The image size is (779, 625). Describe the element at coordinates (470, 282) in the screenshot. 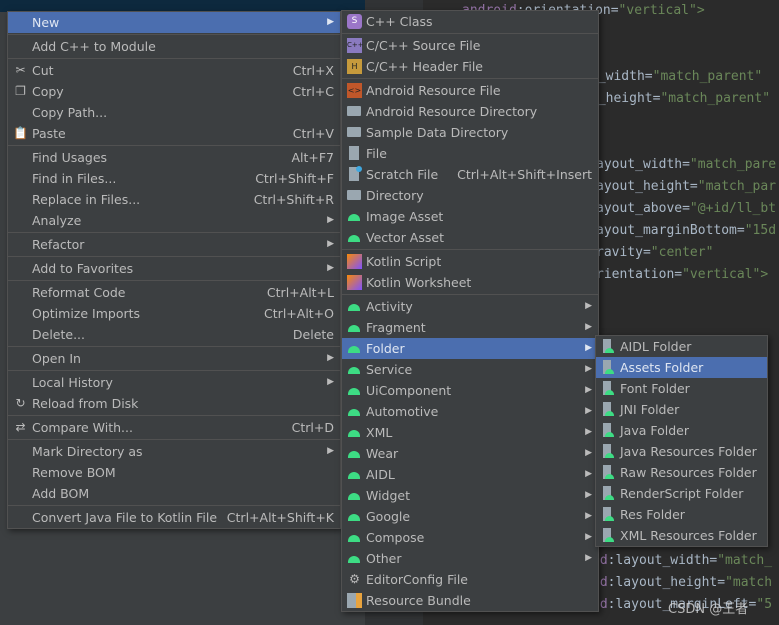

I see `menu-item-kotlin-worksheet: Kotlin Worksheet` at that location.